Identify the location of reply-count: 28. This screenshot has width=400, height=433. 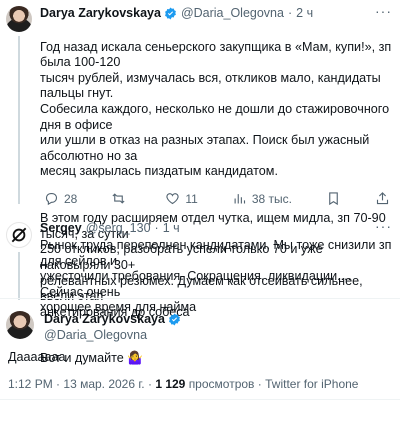
(71, 198).